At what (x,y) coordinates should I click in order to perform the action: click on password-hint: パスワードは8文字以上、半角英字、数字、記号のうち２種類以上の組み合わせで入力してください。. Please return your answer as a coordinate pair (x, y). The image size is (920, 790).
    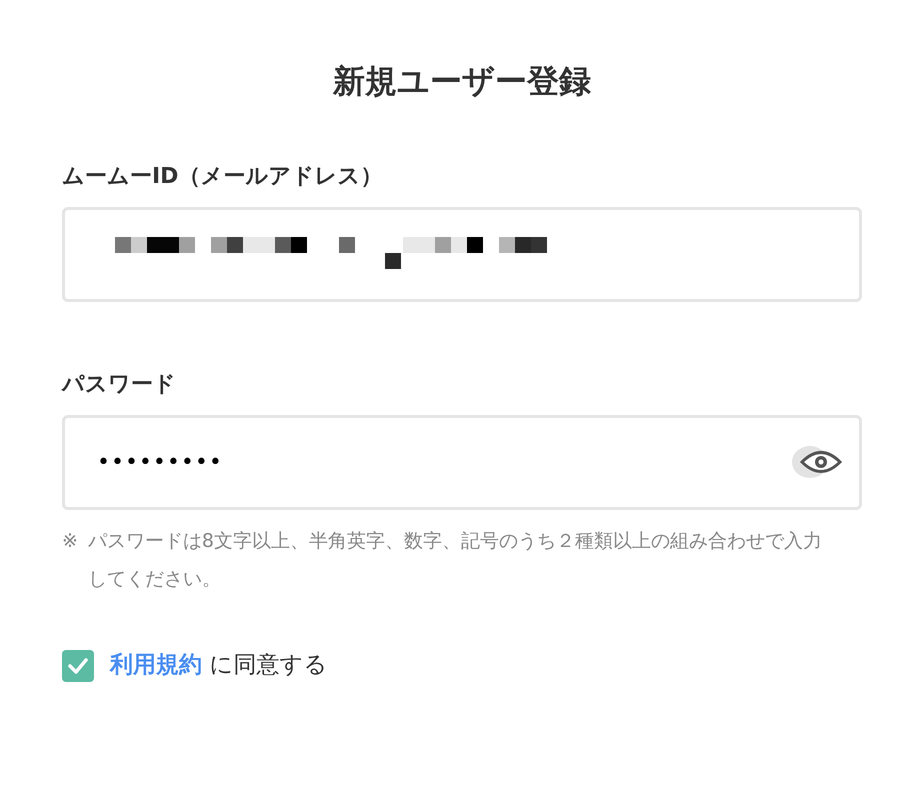
    Looking at the image, I should click on (456, 560).